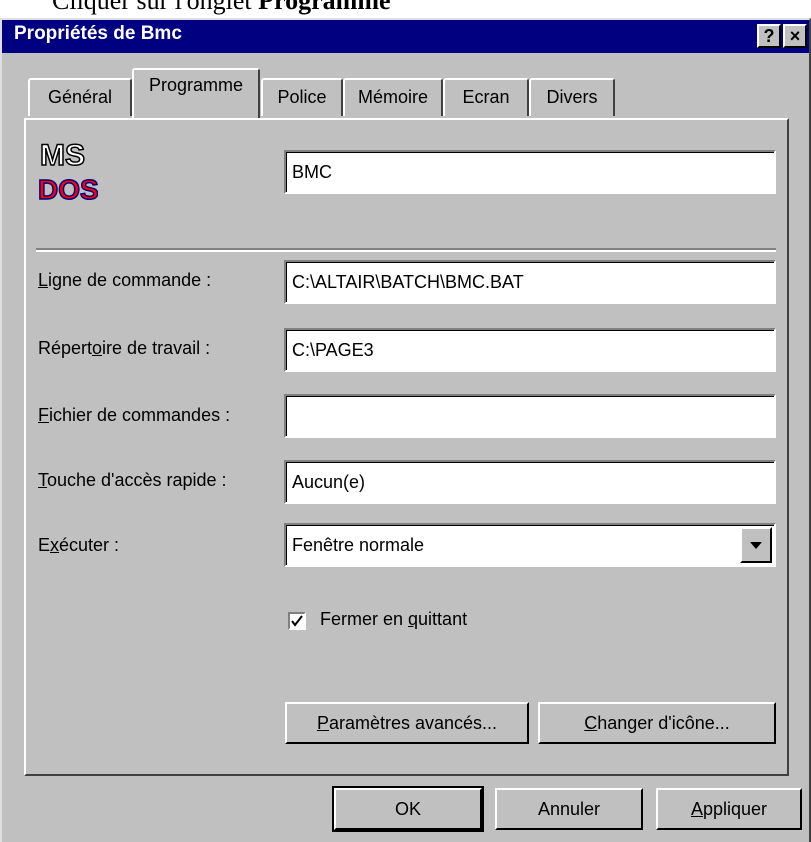  What do you see at coordinates (795, 36) in the screenshot?
I see `close-button: ×` at bounding box center [795, 36].